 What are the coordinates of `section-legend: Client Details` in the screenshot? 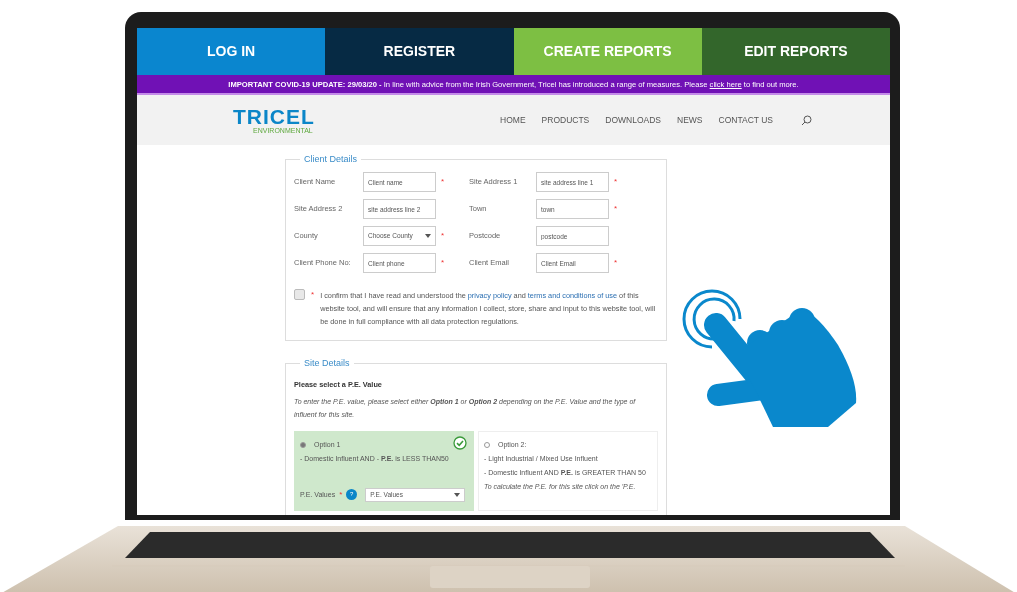 It's located at (331, 159).